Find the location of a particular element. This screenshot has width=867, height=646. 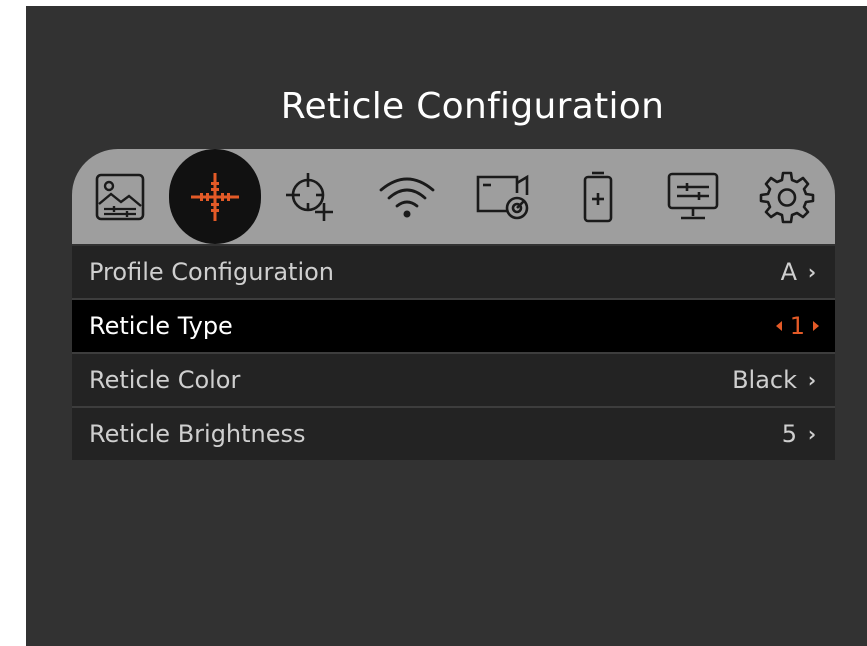

wifi-icon is located at coordinates (407, 197).